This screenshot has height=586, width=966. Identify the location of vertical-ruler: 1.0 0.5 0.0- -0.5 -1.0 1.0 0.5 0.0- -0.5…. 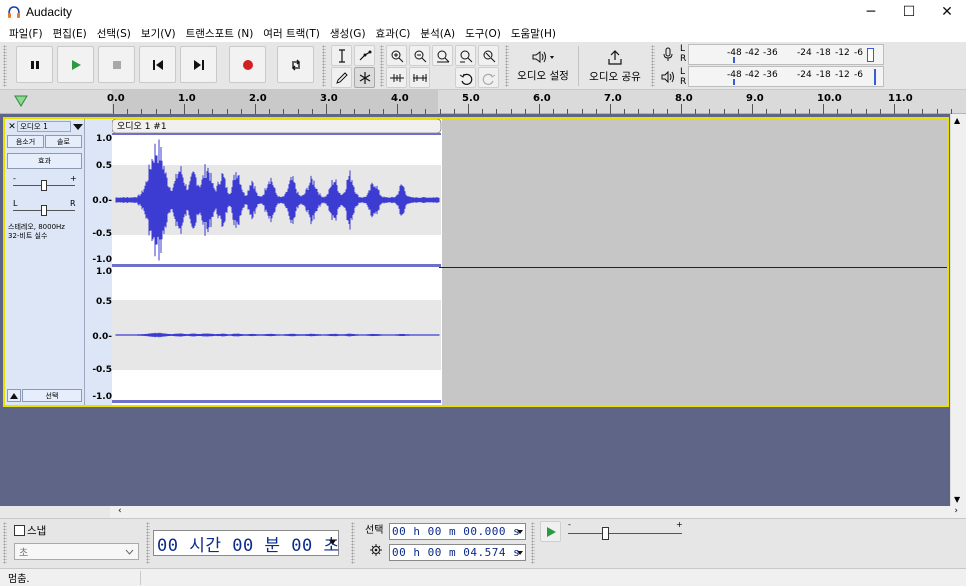
(100, 262).